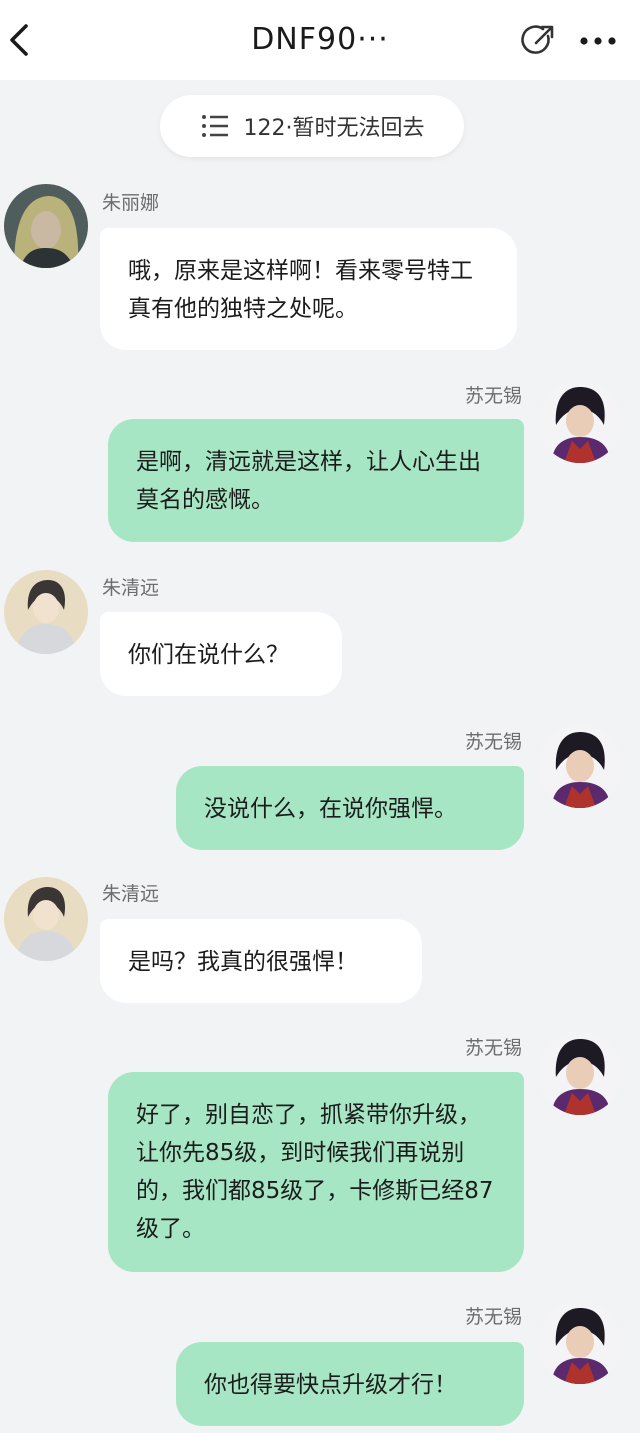 The height and width of the screenshot is (1433, 640). I want to click on more-dots-icon, so click(598, 41).